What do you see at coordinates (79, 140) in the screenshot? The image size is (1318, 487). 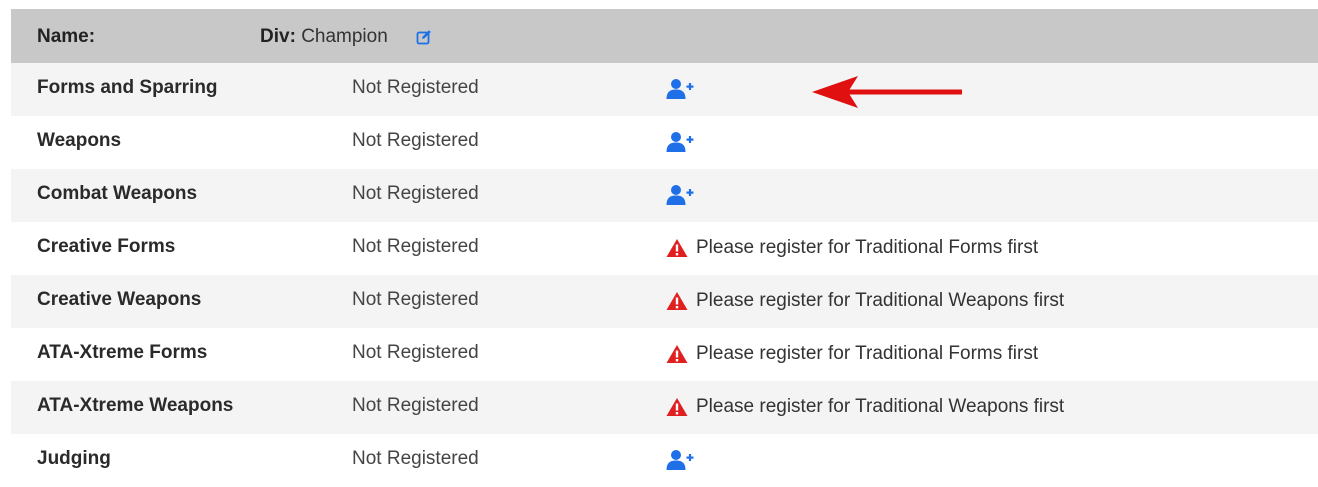 I see `event-name: Weapons` at bounding box center [79, 140].